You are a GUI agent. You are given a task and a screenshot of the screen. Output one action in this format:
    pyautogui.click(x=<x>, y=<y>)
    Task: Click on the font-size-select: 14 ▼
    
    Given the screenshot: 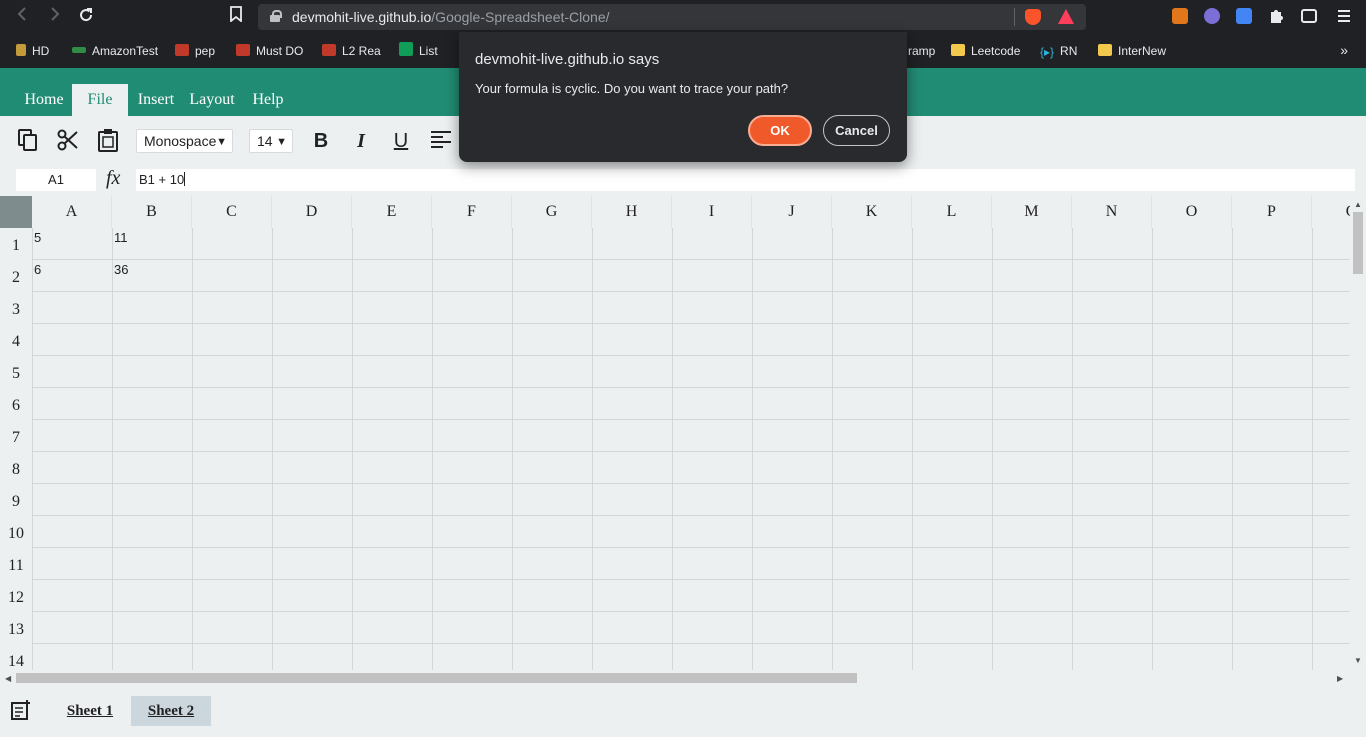 What is the action you would take?
    pyautogui.click(x=271, y=141)
    